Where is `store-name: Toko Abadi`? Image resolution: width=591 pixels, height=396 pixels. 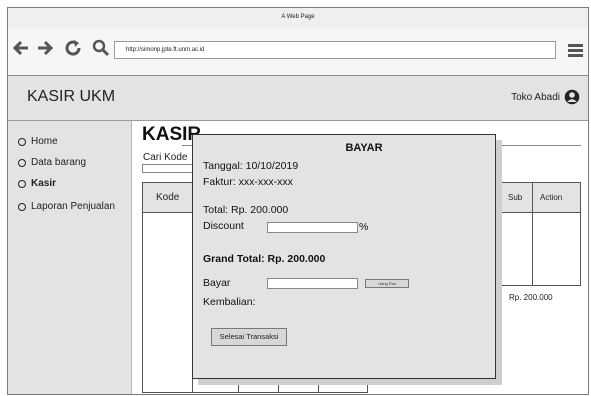
store-name: Toko Abadi is located at coordinates (535, 97).